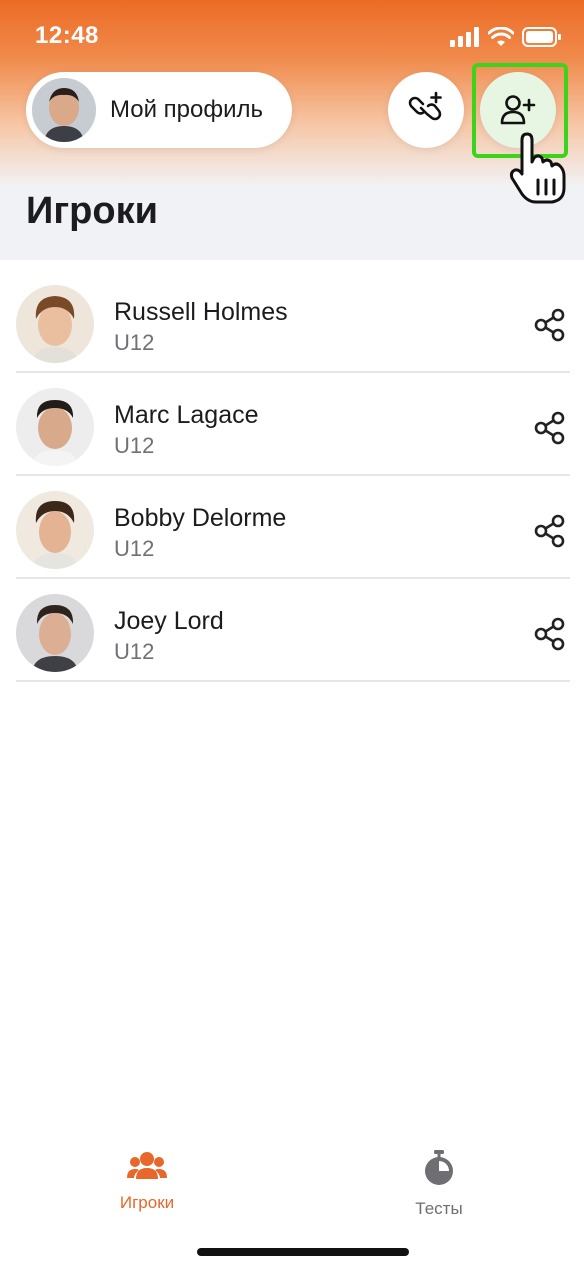 This screenshot has width=584, height=1264. I want to click on list-item: Russell Holmes U12, so click(293, 321).